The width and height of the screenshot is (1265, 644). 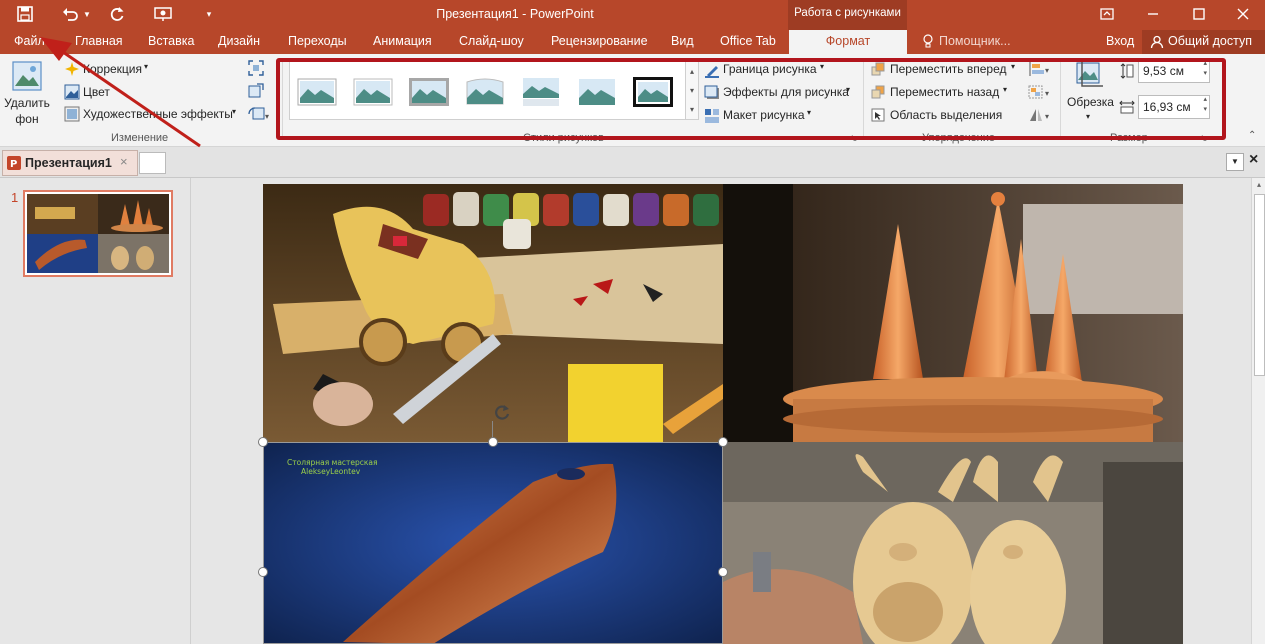 I want to click on ribbon-options-icon, so click(x=1107, y=14).